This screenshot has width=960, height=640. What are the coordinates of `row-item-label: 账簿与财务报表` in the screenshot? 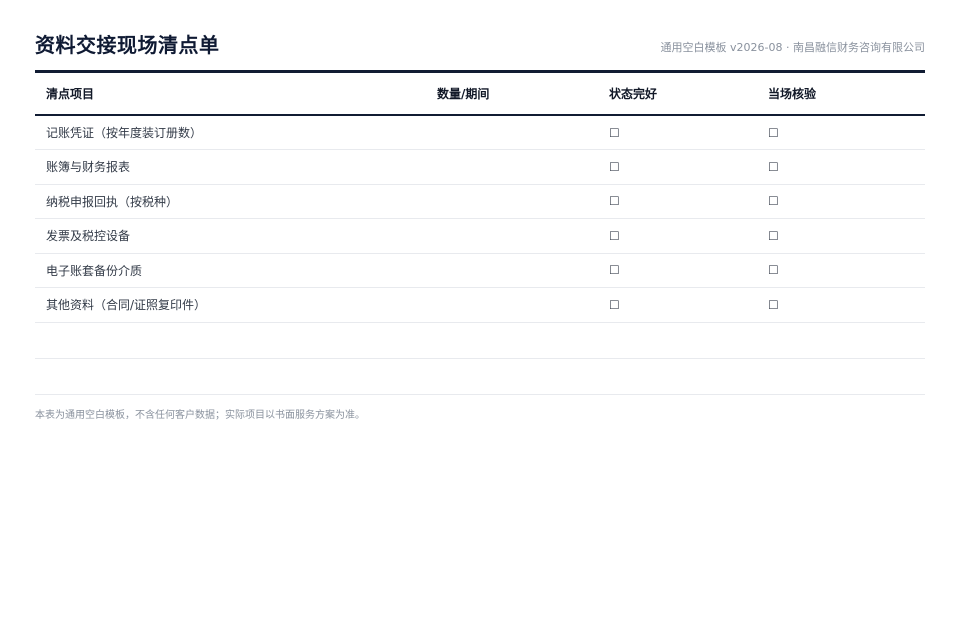 It's located at (236, 167).